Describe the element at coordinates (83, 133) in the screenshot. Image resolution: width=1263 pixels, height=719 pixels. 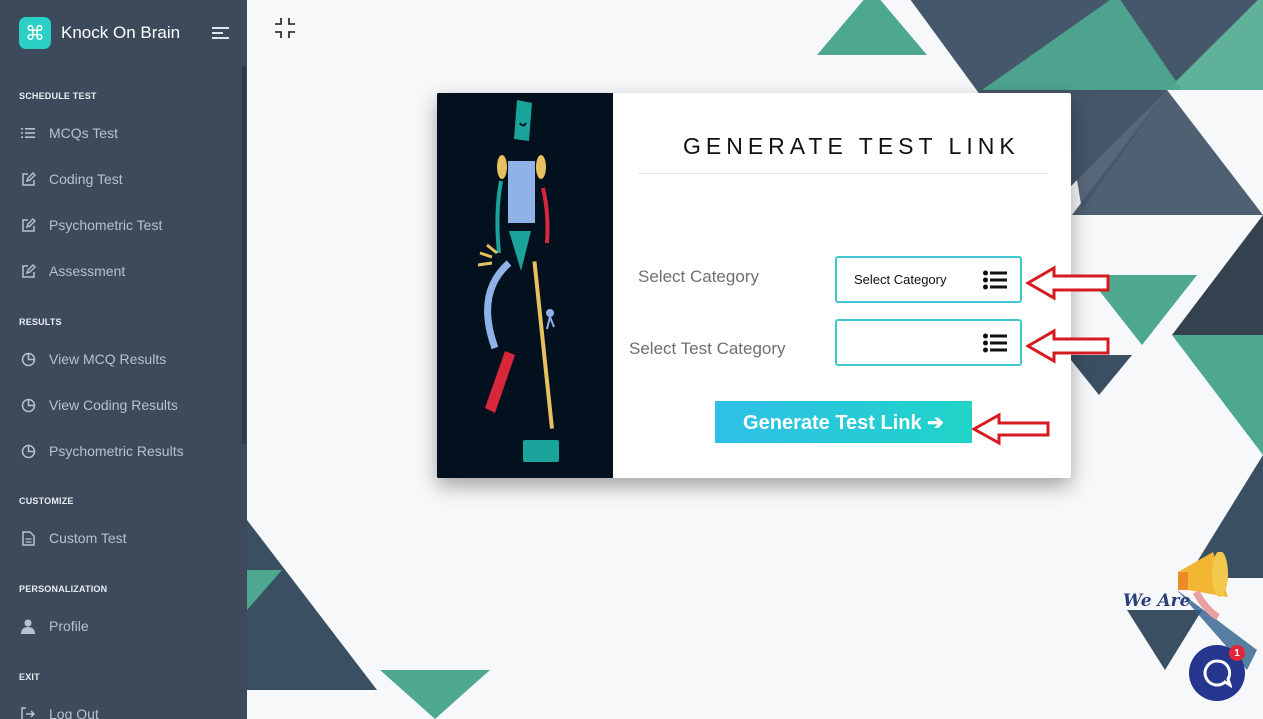
I see `sidebar-item-label: MCQs Test` at that location.